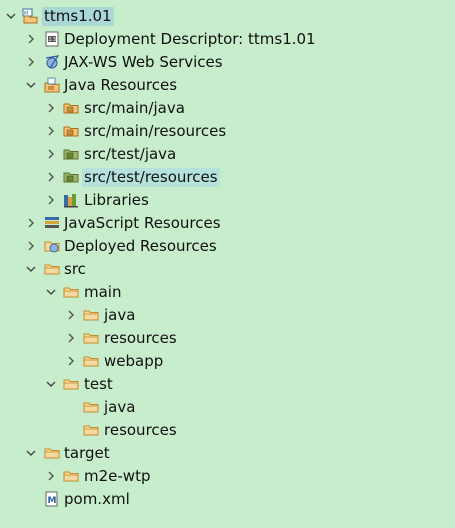 This screenshot has width=455, height=528. I want to click on java-resources-label: Java Resources, so click(121, 85).